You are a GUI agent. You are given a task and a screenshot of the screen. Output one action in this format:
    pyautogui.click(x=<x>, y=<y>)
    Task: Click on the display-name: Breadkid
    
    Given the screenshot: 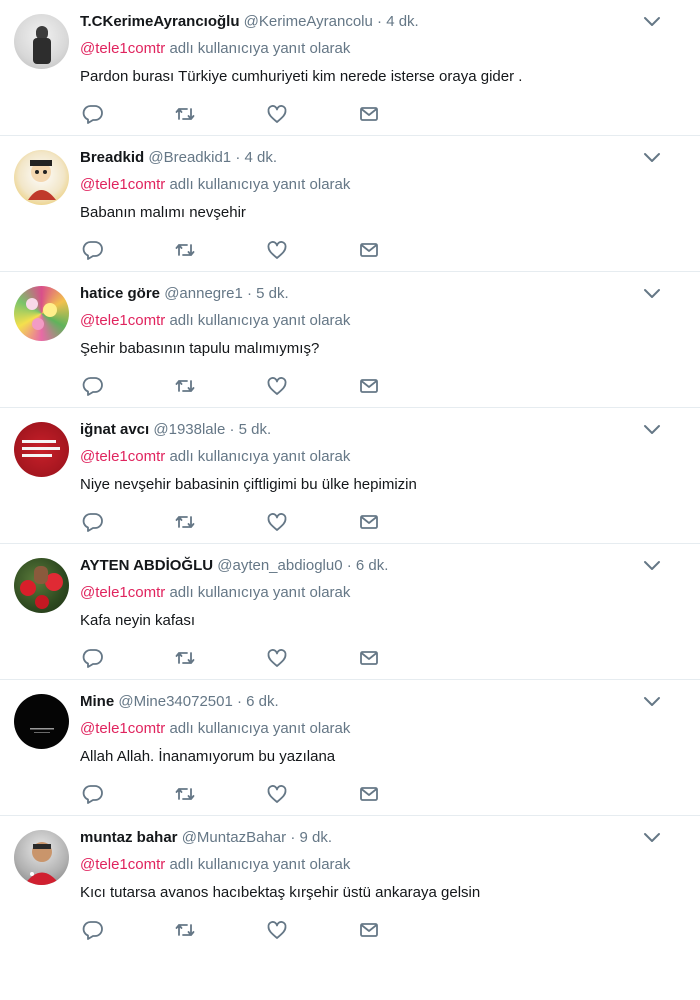 What is the action you would take?
    pyautogui.click(x=112, y=157)
    